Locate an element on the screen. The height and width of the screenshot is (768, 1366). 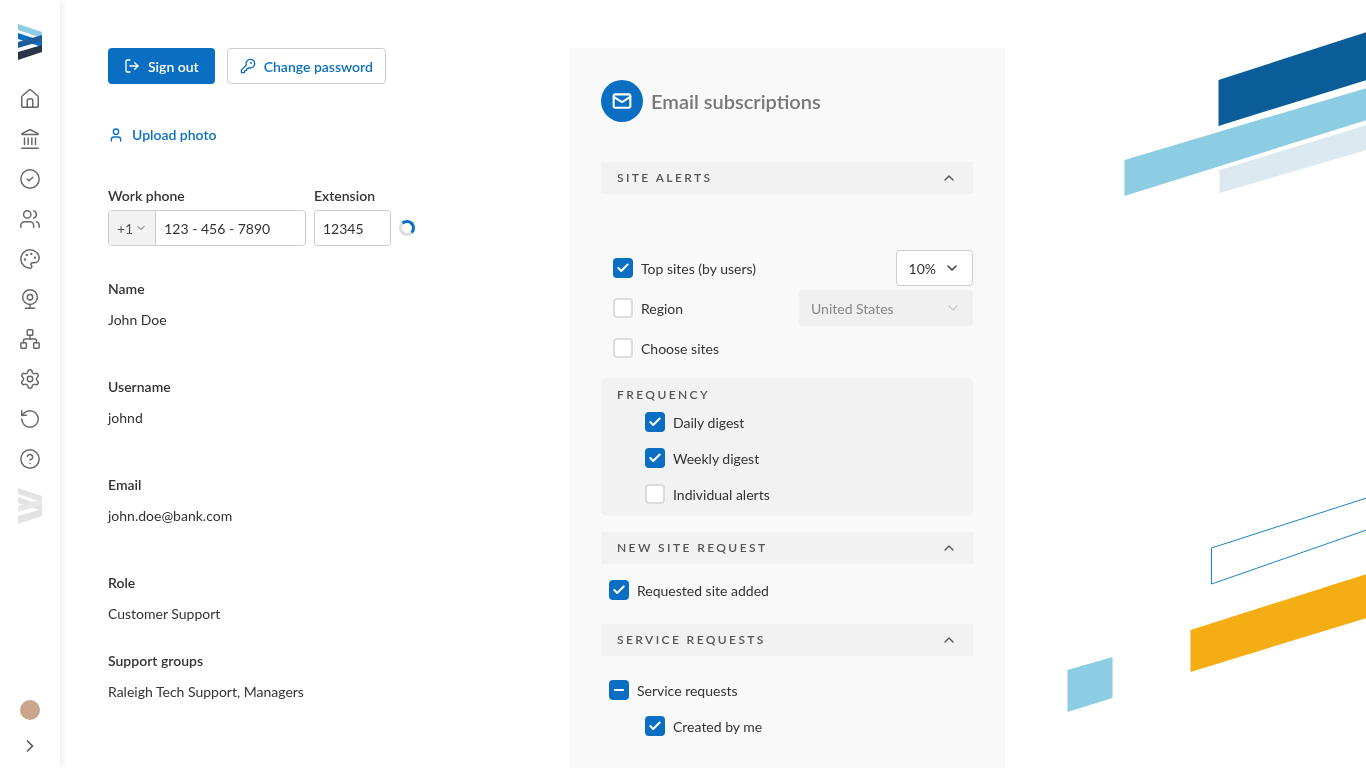
faded-logo-icon is located at coordinates (30, 506).